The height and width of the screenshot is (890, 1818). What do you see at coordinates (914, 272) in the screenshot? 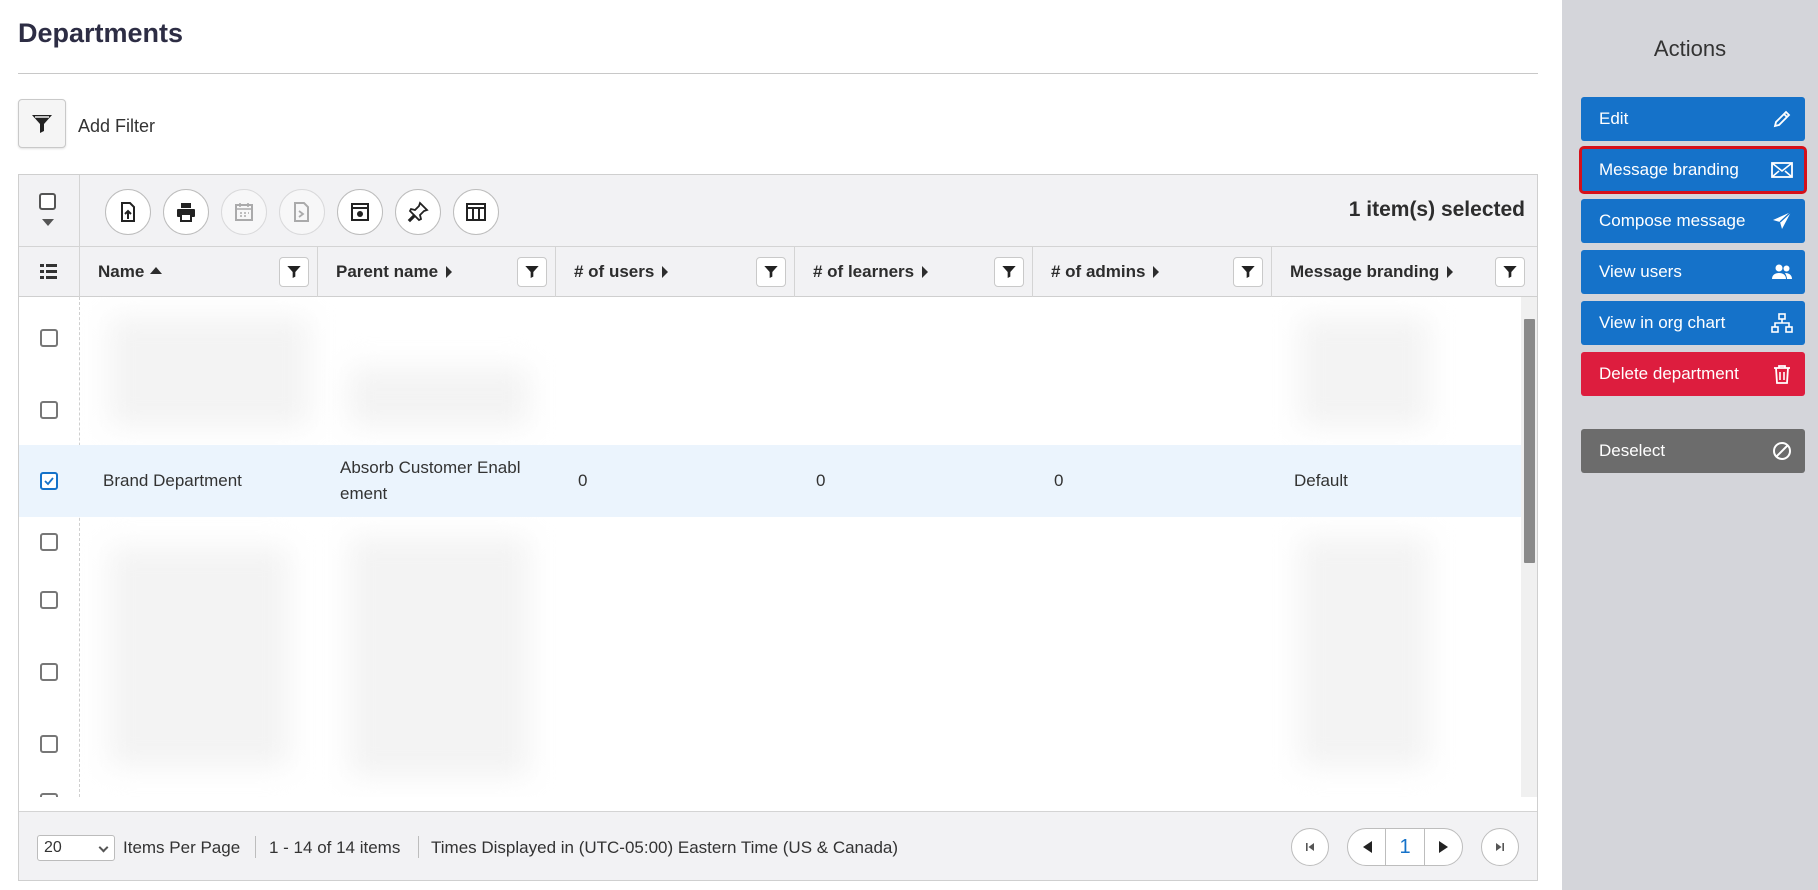
I see `header-learners: # of learners` at bounding box center [914, 272].